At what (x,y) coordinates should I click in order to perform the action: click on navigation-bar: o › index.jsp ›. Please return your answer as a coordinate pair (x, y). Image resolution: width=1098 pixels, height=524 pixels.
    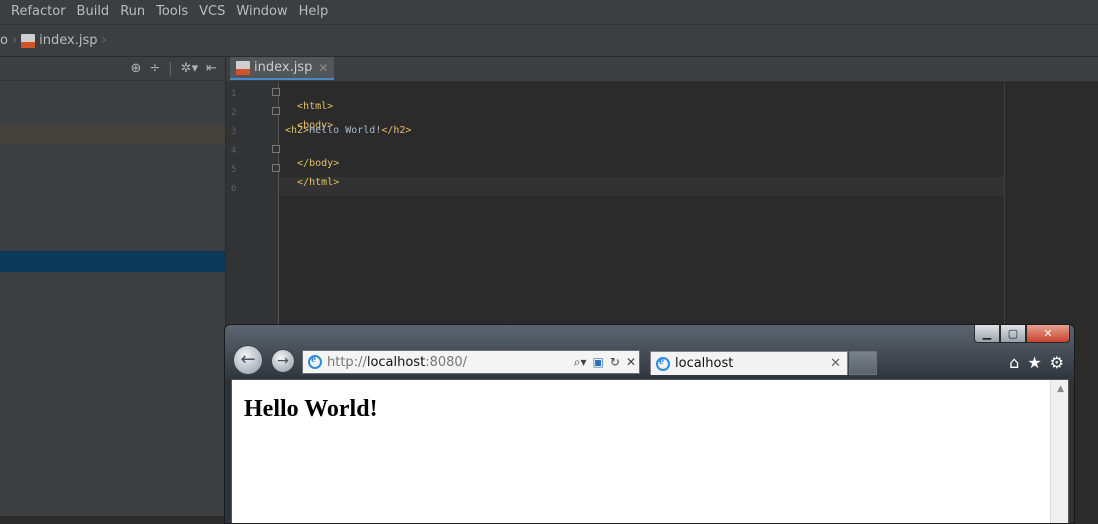
    Looking at the image, I should click on (549, 41).